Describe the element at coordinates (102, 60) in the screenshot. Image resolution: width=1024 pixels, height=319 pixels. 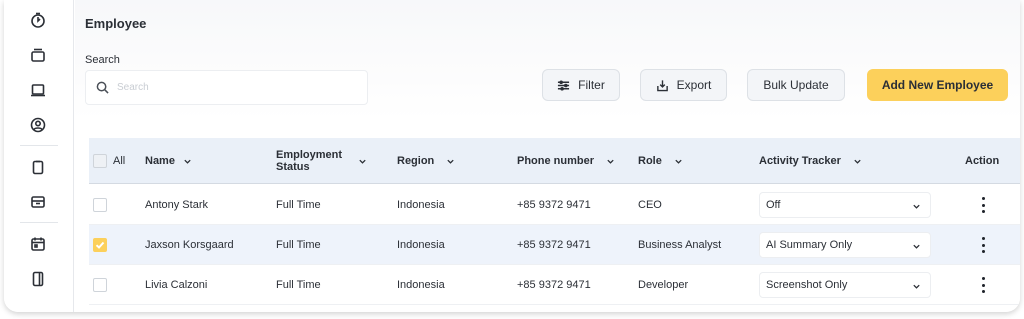
I see `search-label: Search` at that location.